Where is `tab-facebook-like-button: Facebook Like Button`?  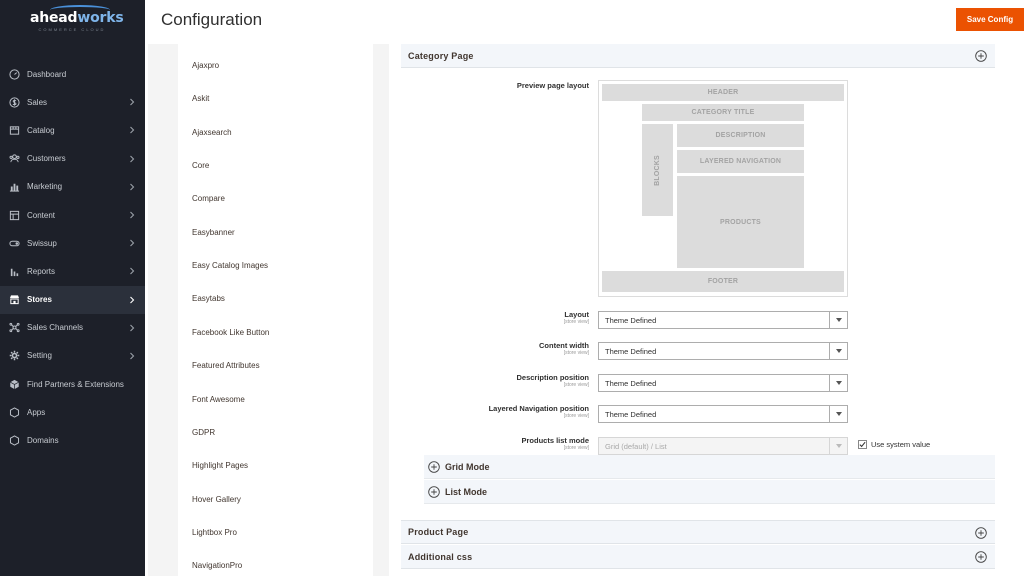 tab-facebook-like-button: Facebook Like Button is located at coordinates (230, 332).